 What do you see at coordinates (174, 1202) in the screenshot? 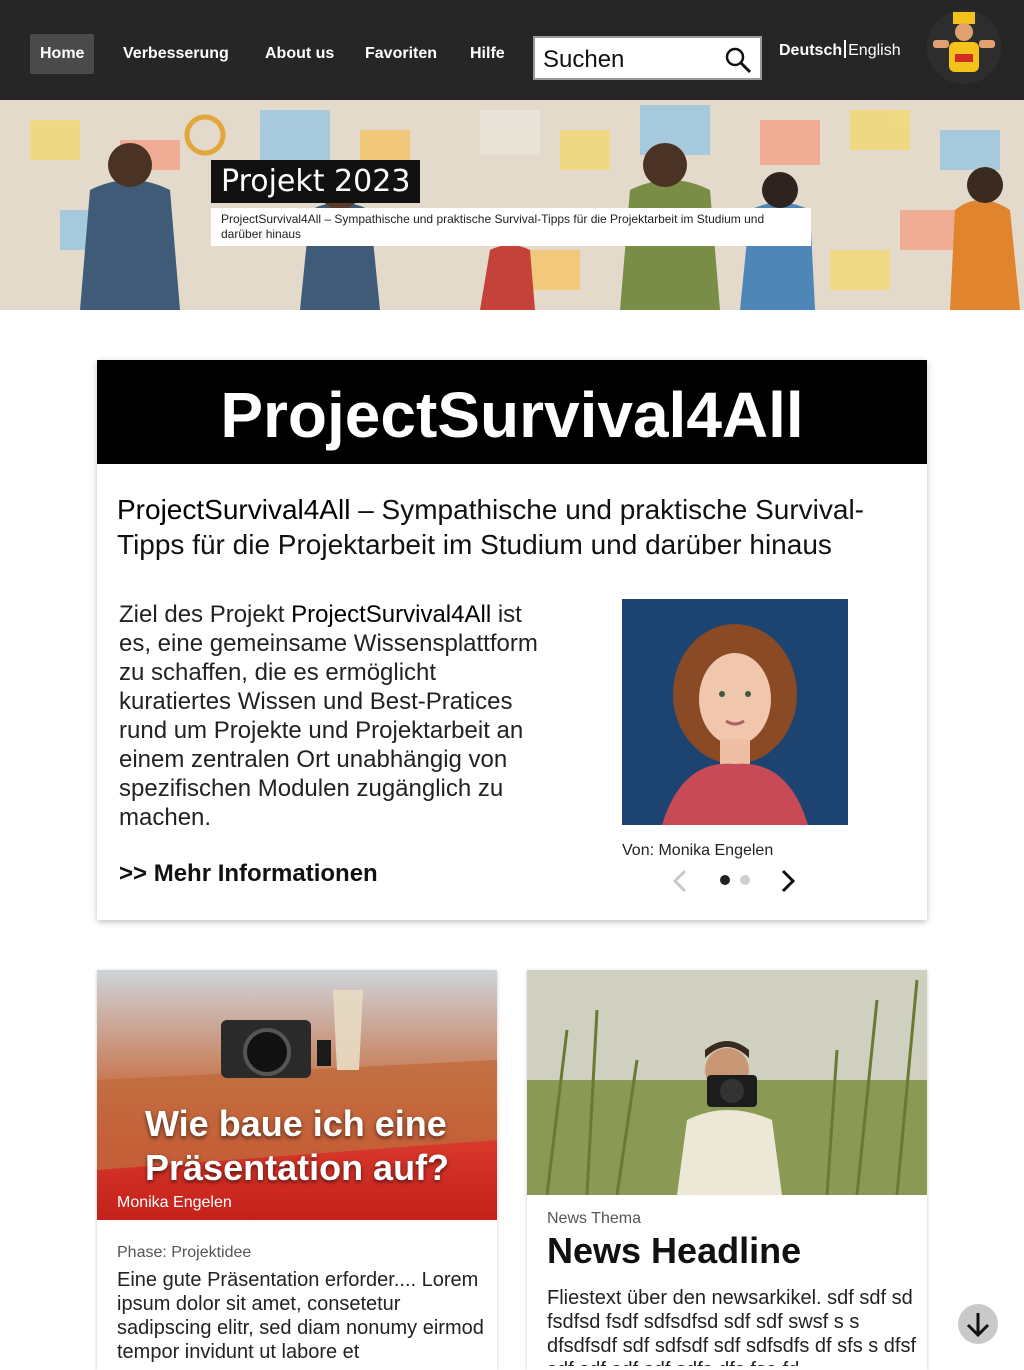
I see `article-author: Monika Engelen` at bounding box center [174, 1202].